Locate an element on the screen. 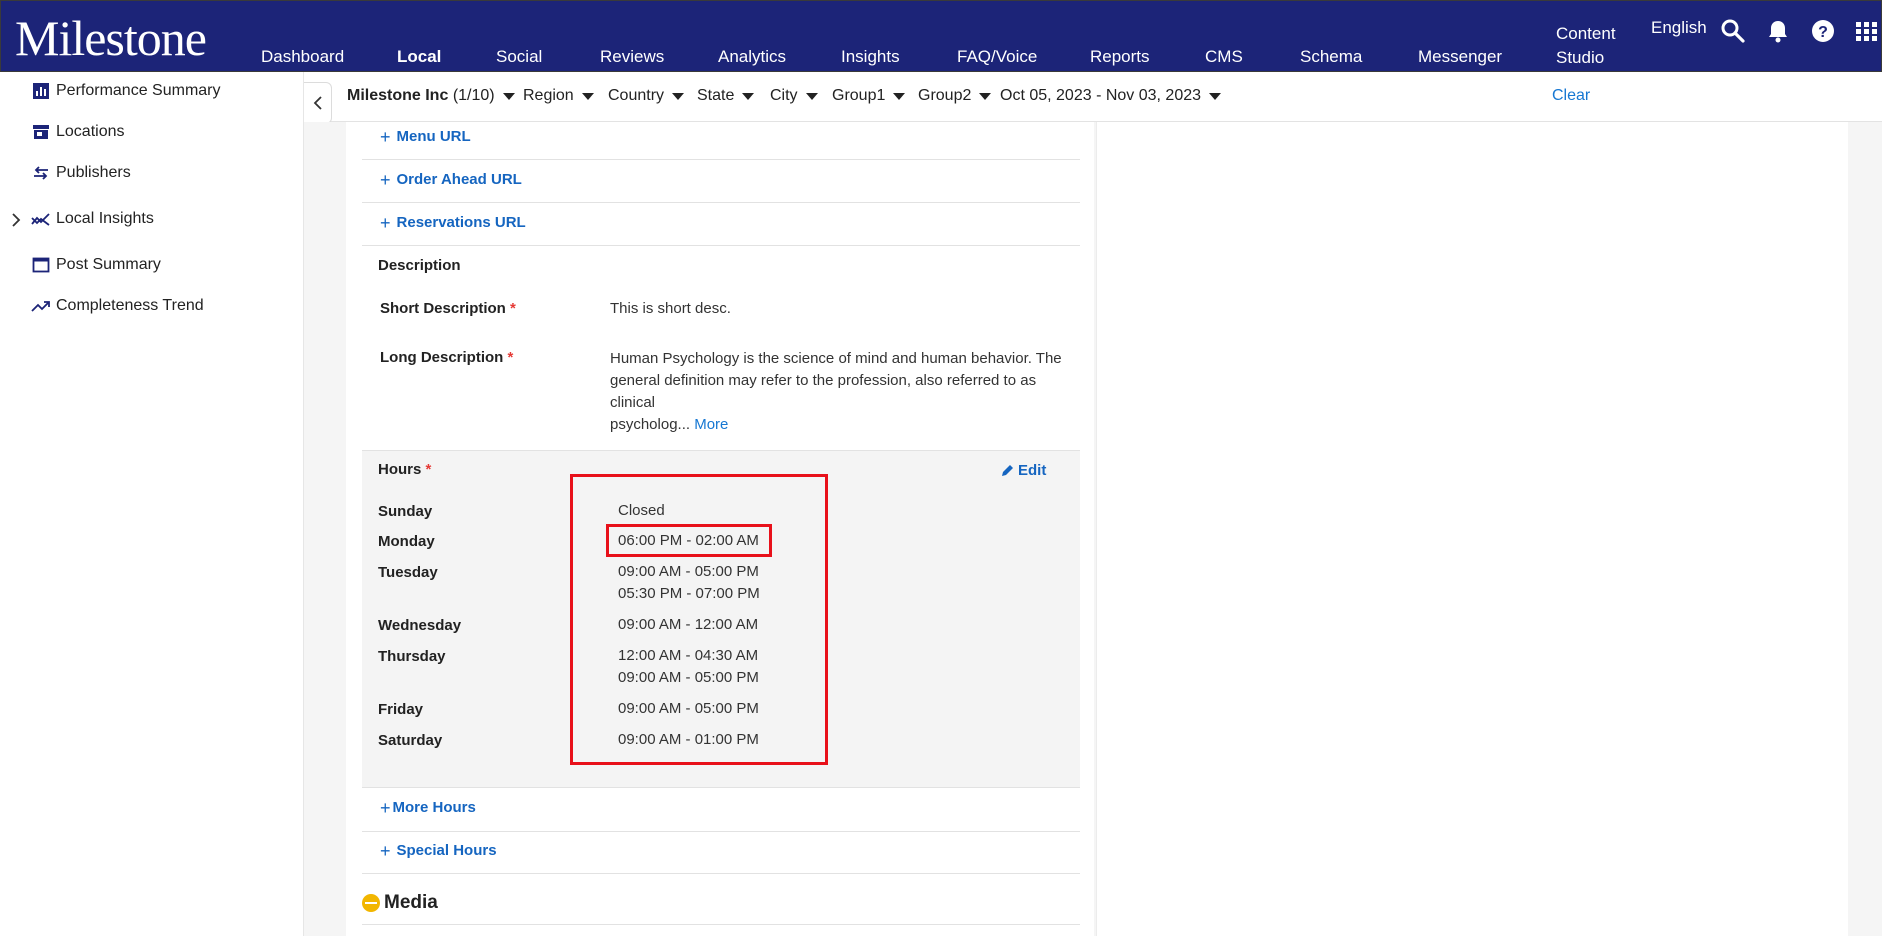  account-count: (1/10) is located at coordinates (473, 95).